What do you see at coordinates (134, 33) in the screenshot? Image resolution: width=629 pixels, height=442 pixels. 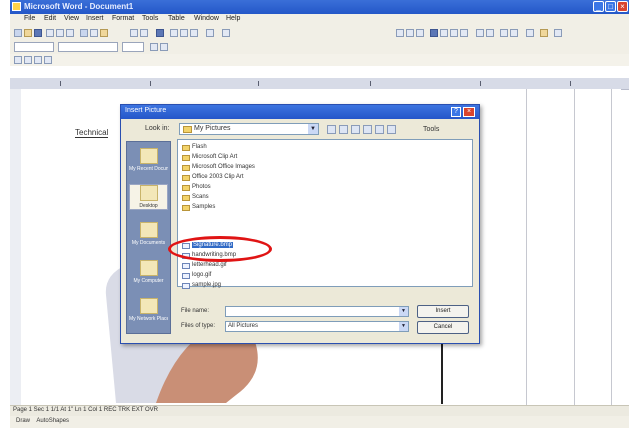 I see `undo-icon` at bounding box center [134, 33].